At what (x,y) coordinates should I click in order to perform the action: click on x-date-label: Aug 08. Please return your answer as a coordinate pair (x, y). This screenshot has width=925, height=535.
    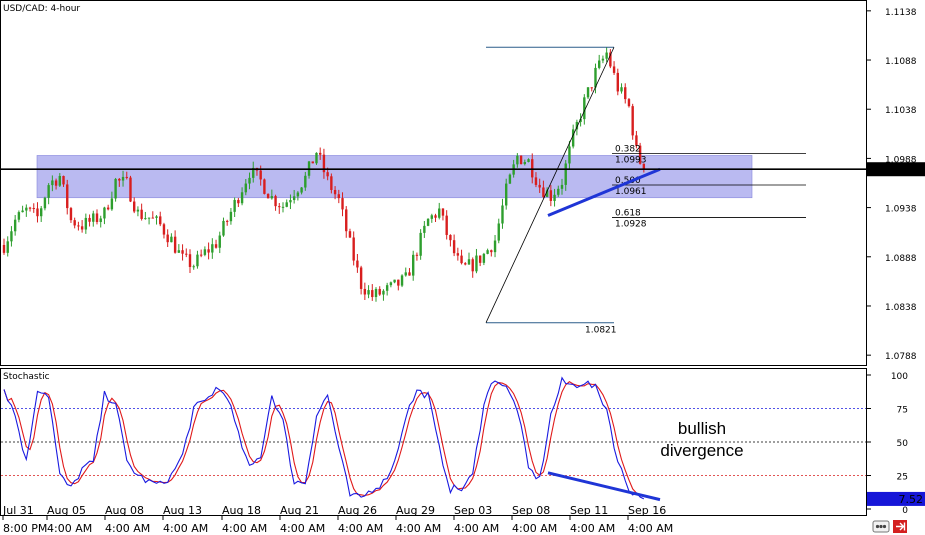
    Looking at the image, I should click on (124, 510).